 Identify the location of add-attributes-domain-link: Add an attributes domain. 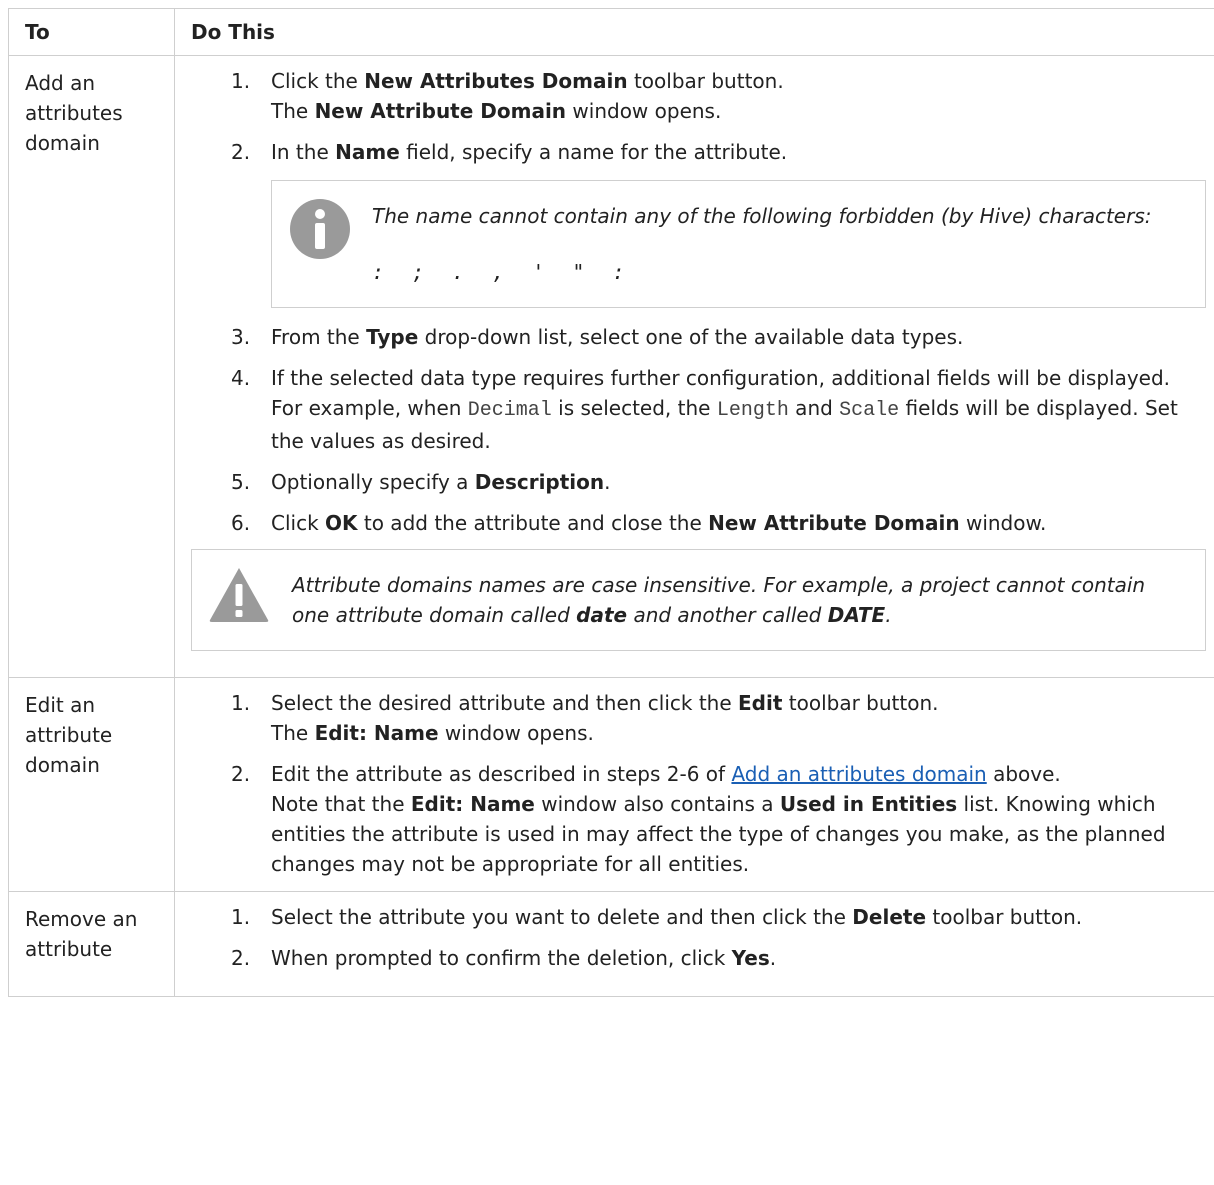
(858, 774).